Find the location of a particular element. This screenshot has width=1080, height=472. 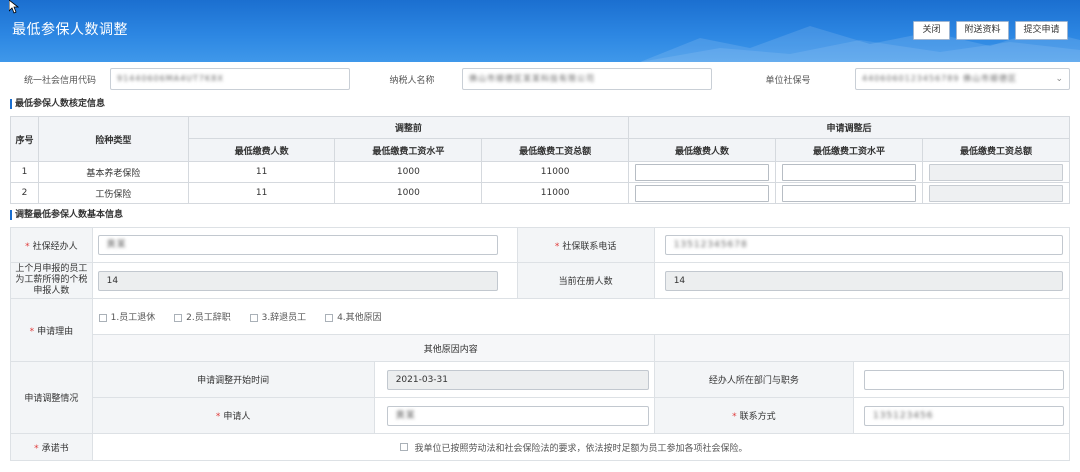

other-reason-content is located at coordinates (862, 348).